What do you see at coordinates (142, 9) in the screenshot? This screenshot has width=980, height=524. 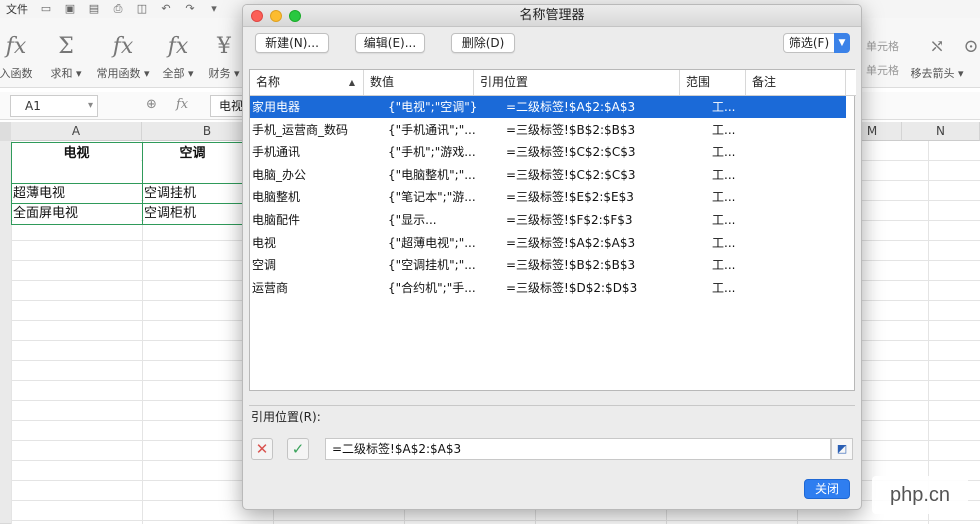 I see `preview-icon: ◫` at bounding box center [142, 9].